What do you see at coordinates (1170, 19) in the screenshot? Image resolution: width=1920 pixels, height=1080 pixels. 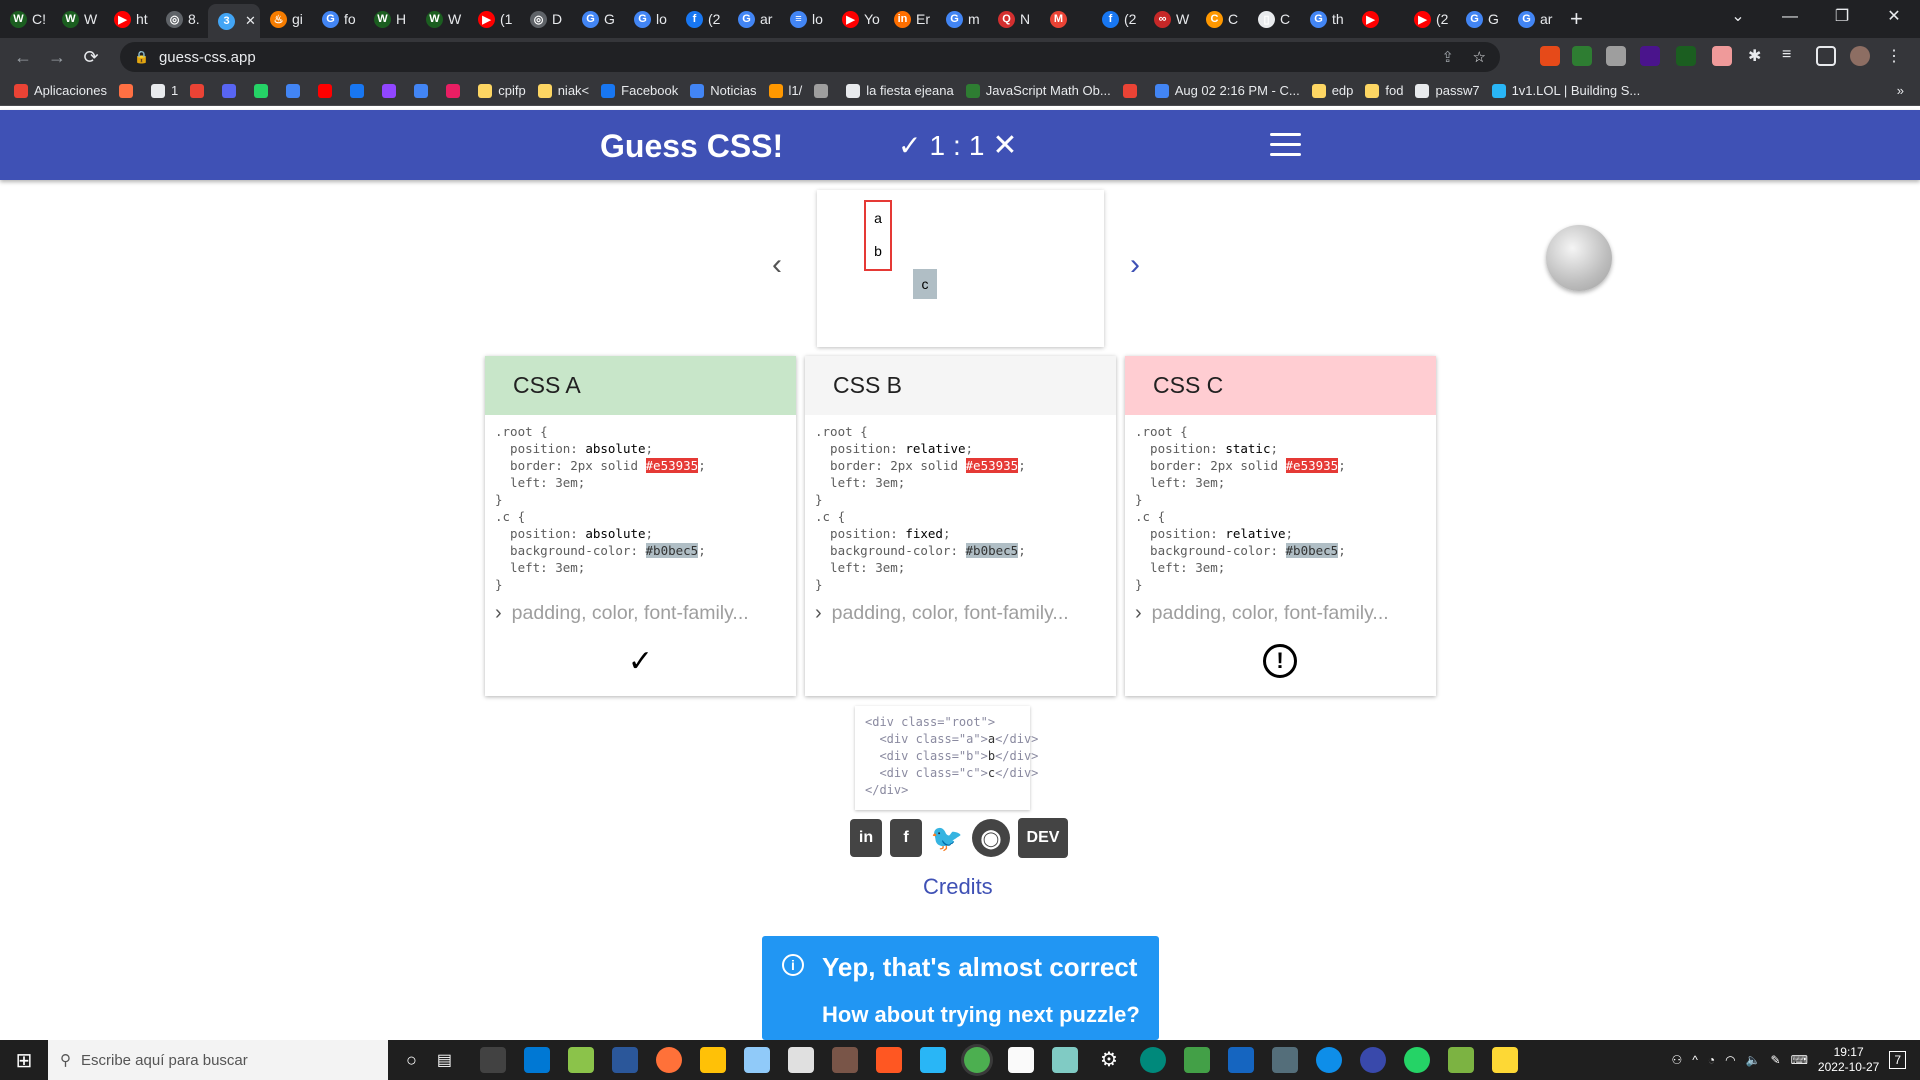 I see `browser-tab: ∞ W` at bounding box center [1170, 19].